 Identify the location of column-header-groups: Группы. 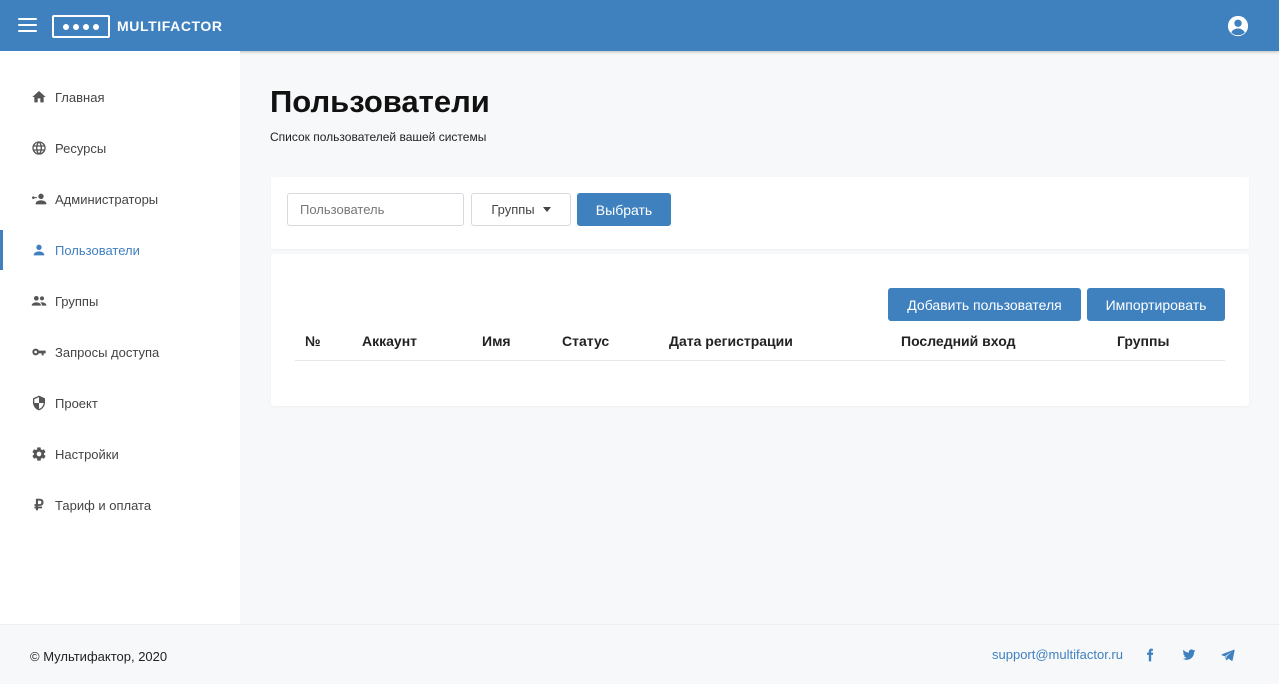
(1143, 341).